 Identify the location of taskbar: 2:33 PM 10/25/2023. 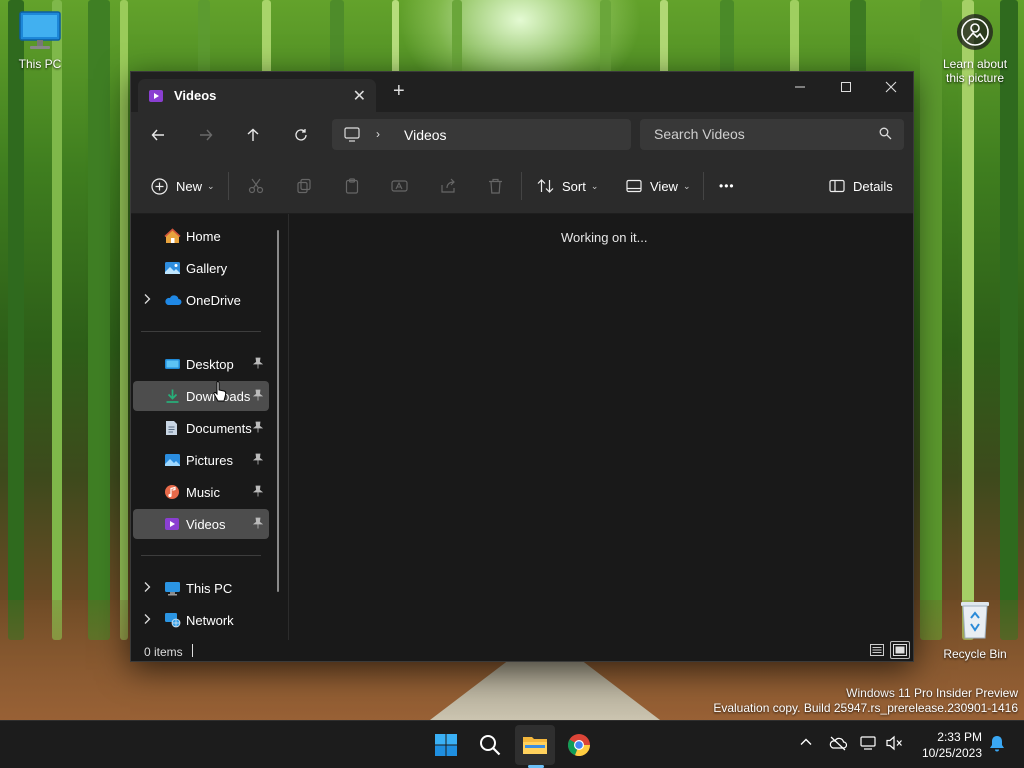
(512, 744).